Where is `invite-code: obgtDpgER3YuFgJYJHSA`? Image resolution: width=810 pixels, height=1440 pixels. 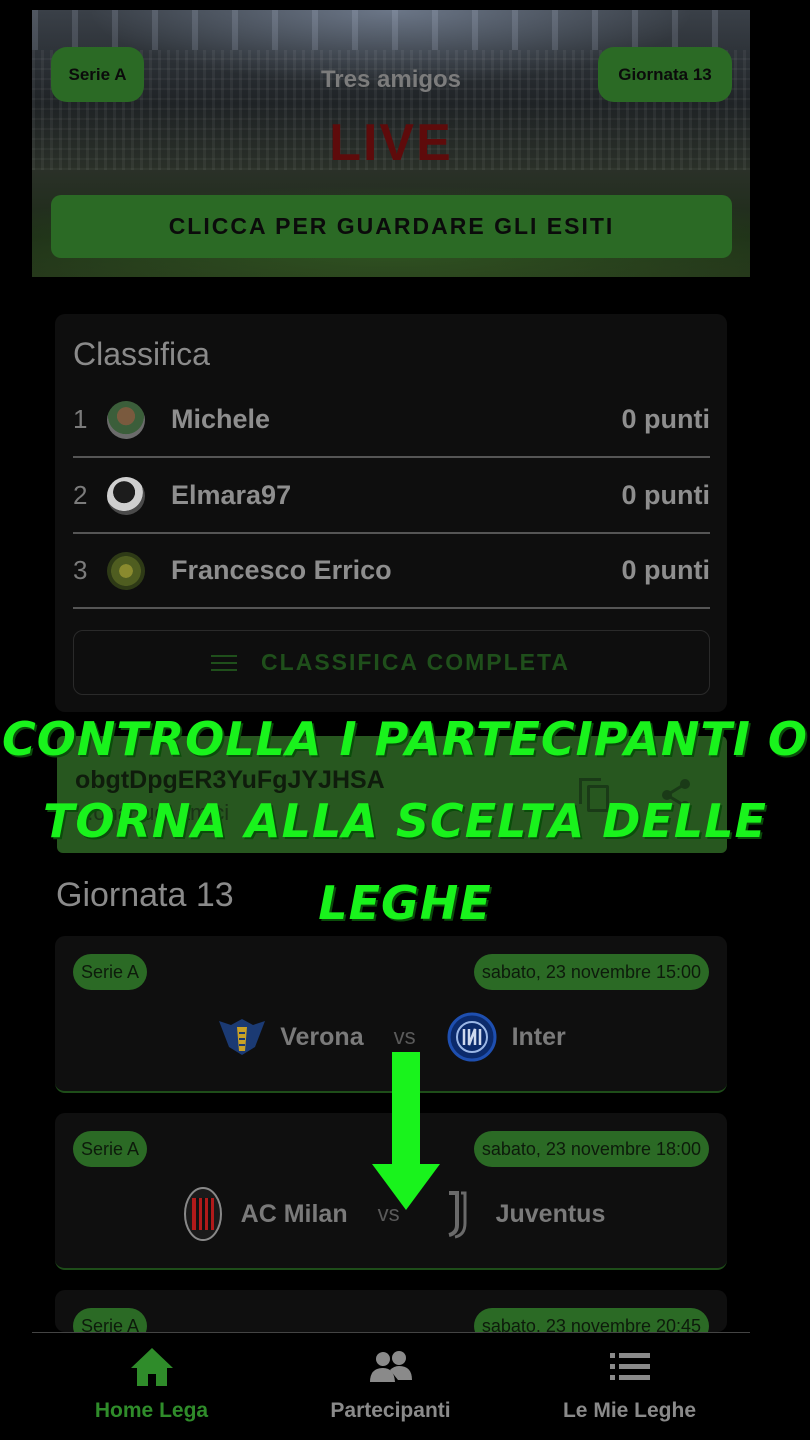 invite-code: obgtDpgER3YuFgJYJHSA is located at coordinates (230, 780).